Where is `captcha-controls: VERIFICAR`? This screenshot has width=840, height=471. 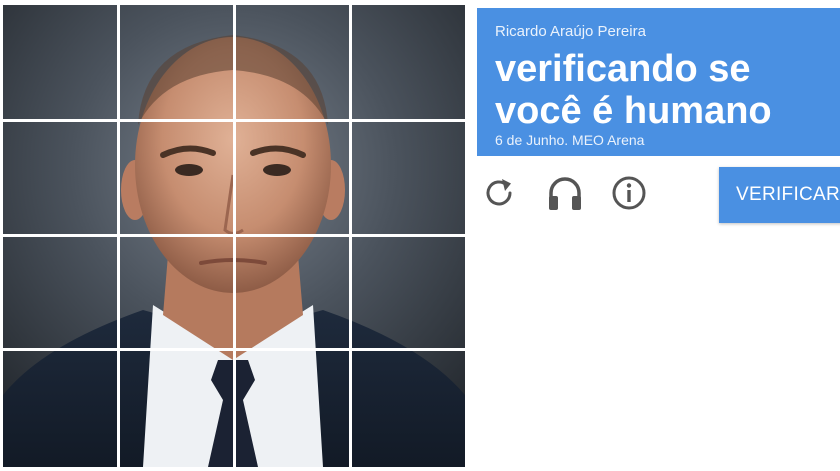 captcha-controls: VERIFICAR is located at coordinates (658, 195).